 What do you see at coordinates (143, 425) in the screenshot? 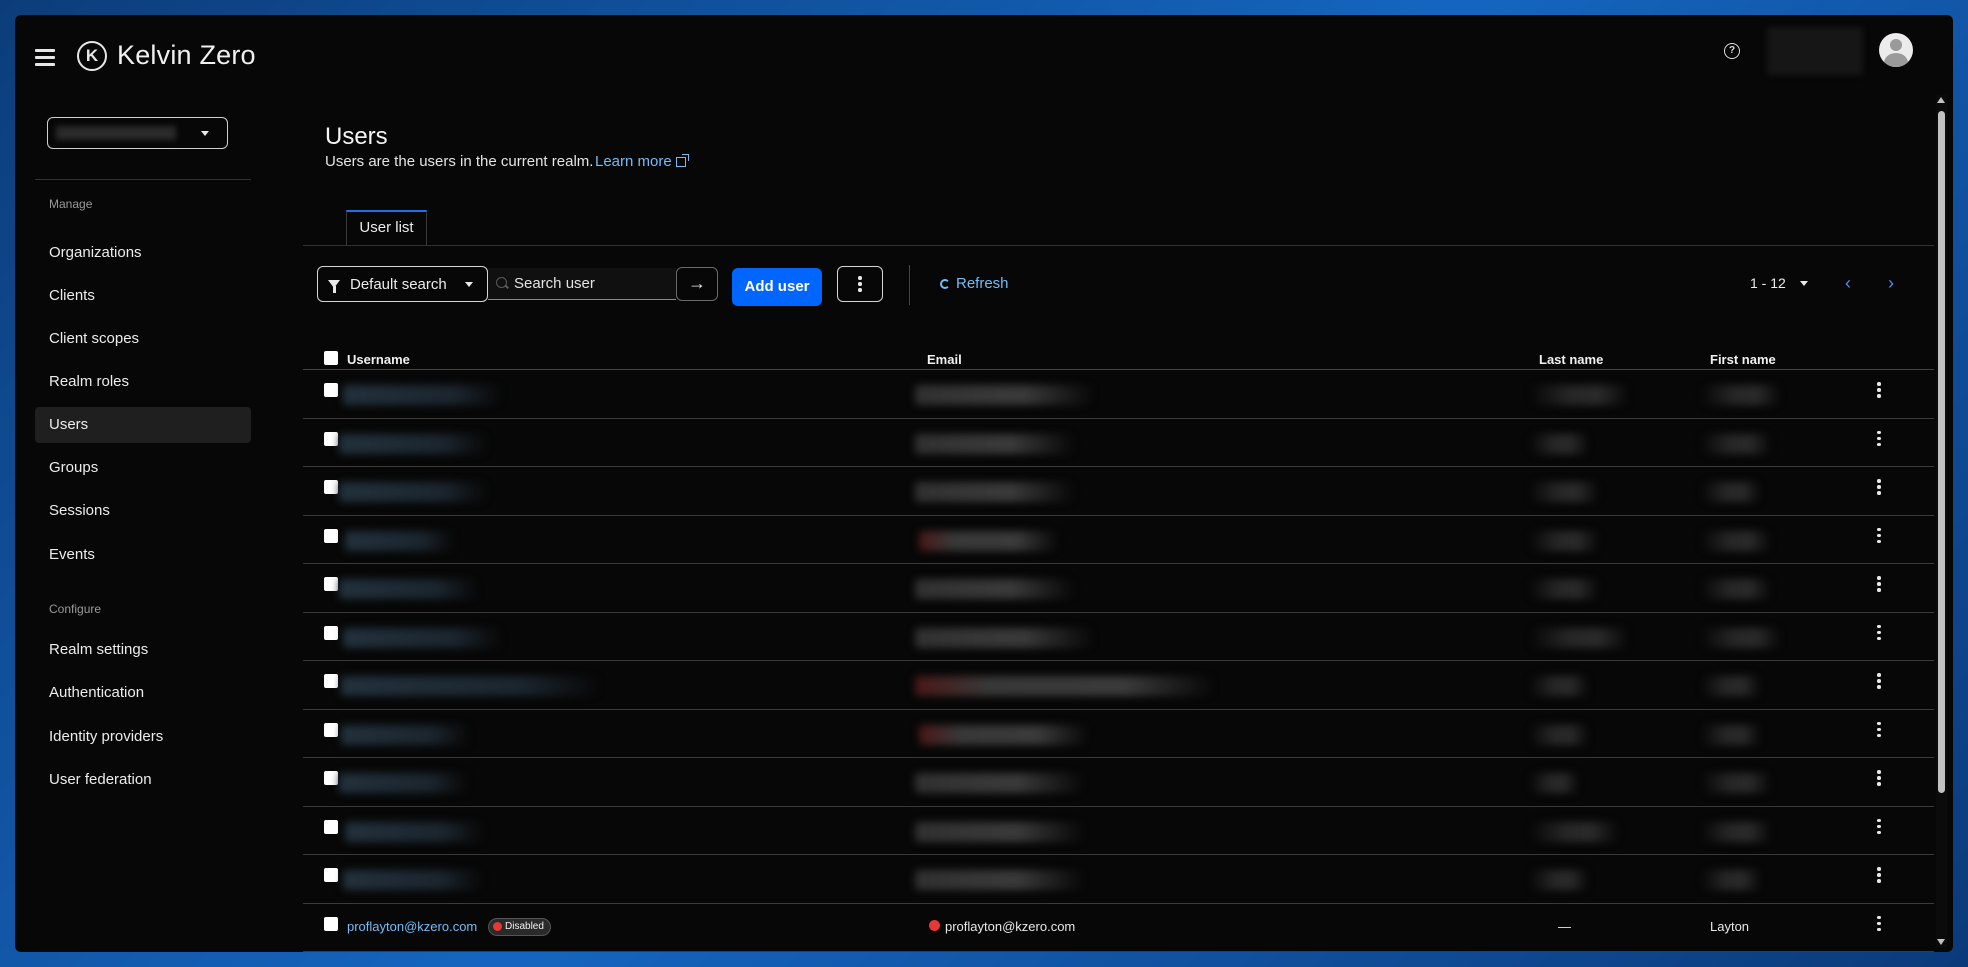
I see `sidebar-item-users: Users` at bounding box center [143, 425].